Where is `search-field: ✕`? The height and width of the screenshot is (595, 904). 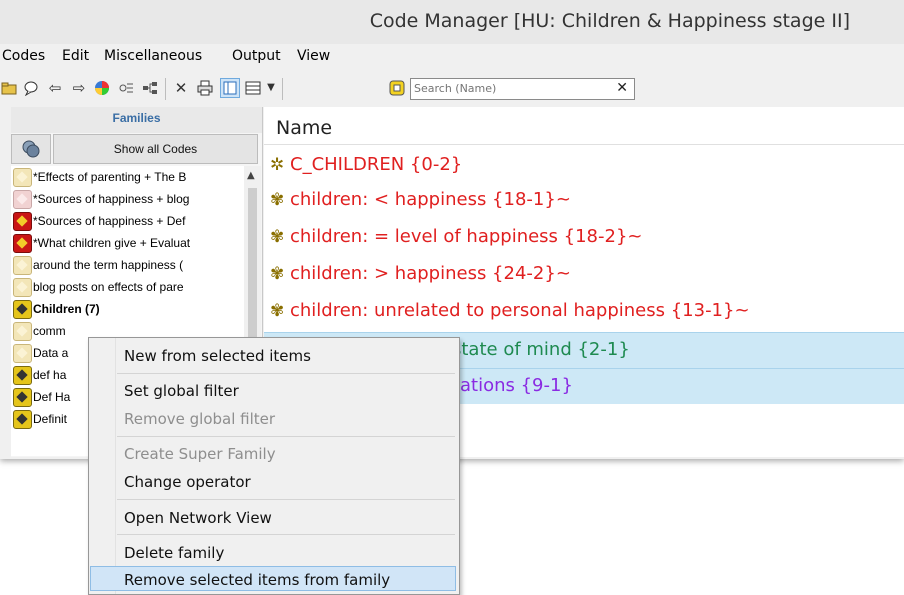
search-field: ✕ is located at coordinates (522, 89).